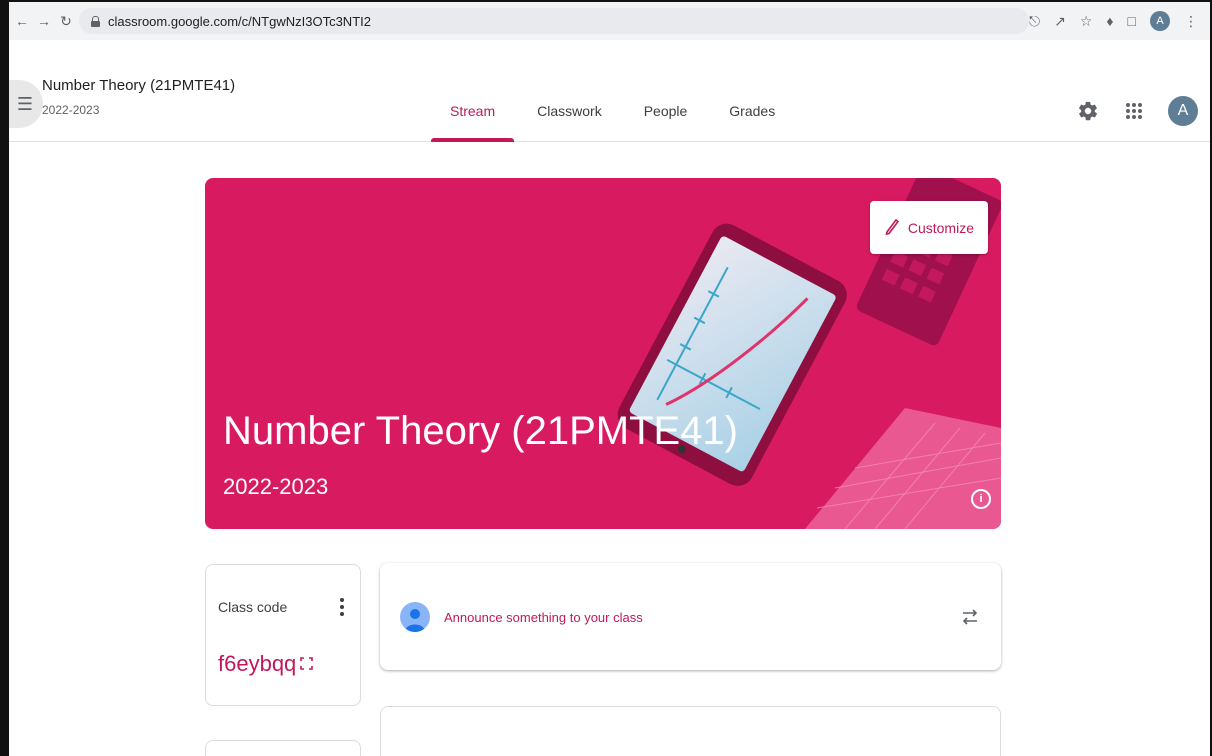 The height and width of the screenshot is (756, 1212). I want to click on class-code-value: f6eybqq, so click(257, 663).